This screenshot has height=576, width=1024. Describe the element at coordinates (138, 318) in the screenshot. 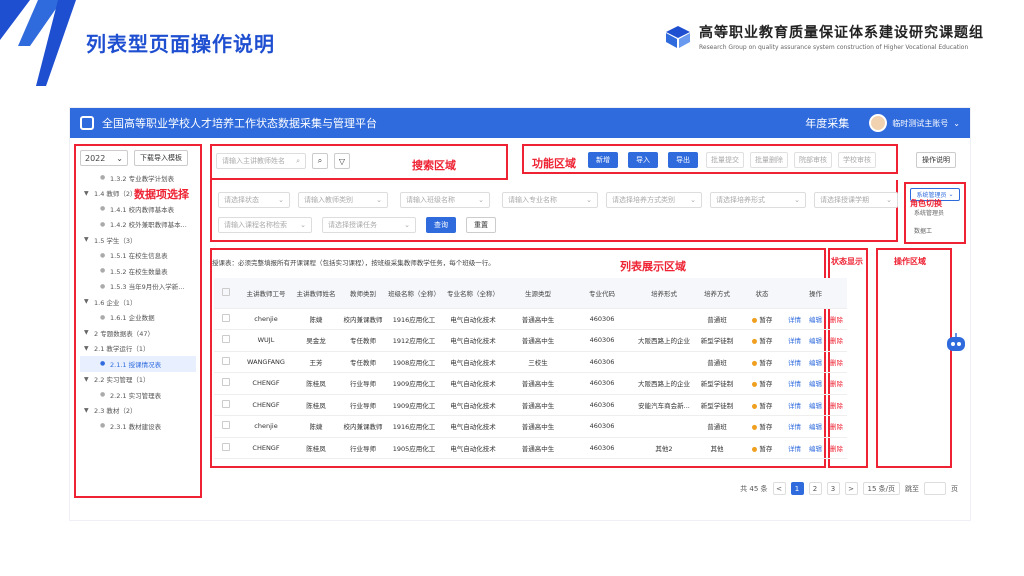

I see `tree-leaf: ● 1.6.1 企业数据` at that location.